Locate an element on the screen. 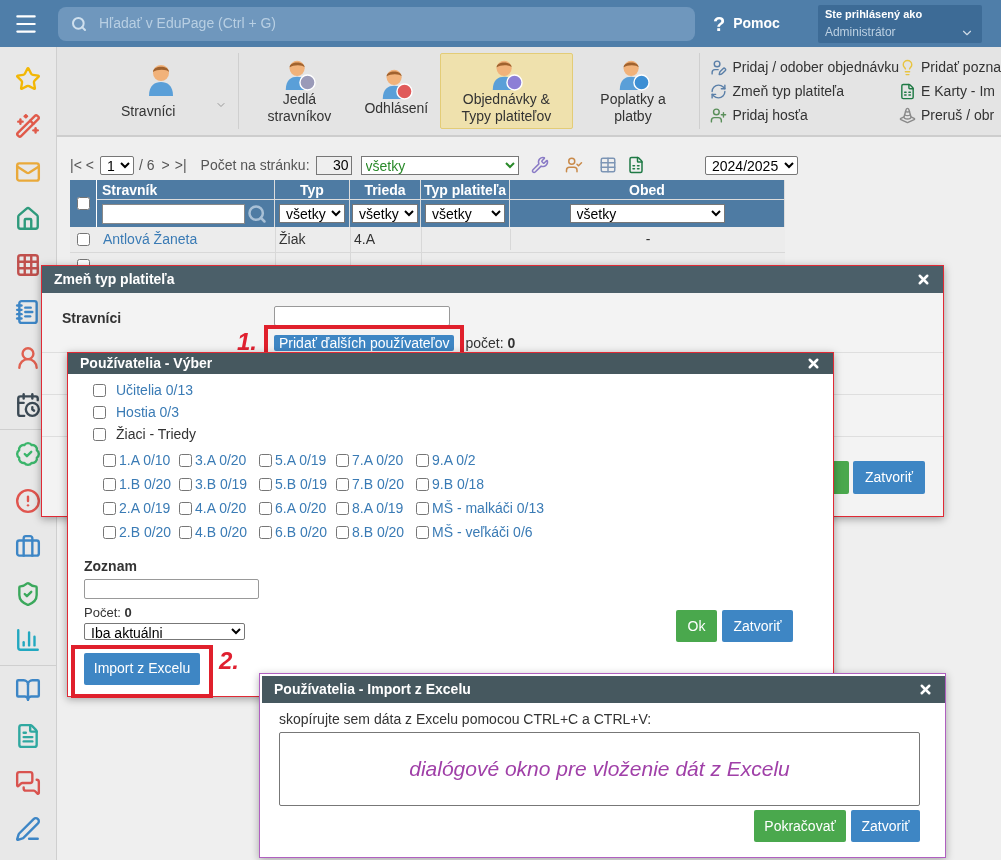  first-page-link: |< is located at coordinates (76, 165).